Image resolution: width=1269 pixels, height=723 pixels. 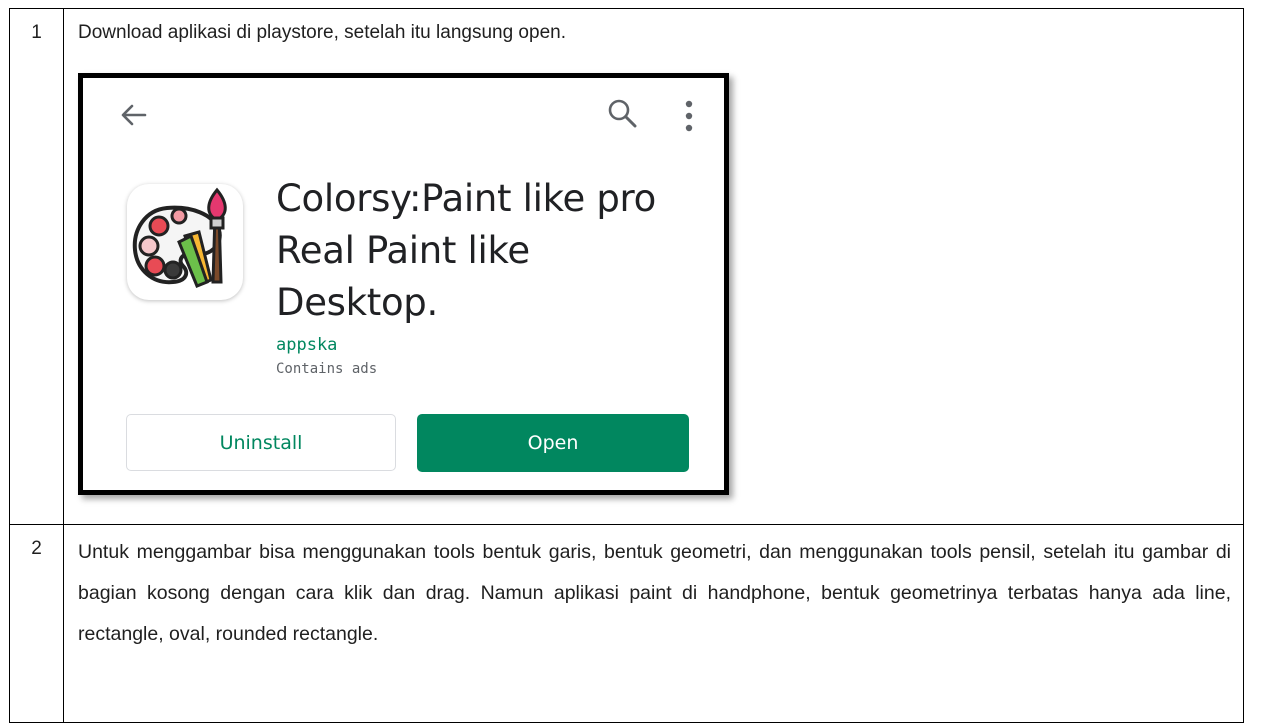 I want to click on developer-link: appska, so click(x=306, y=345).